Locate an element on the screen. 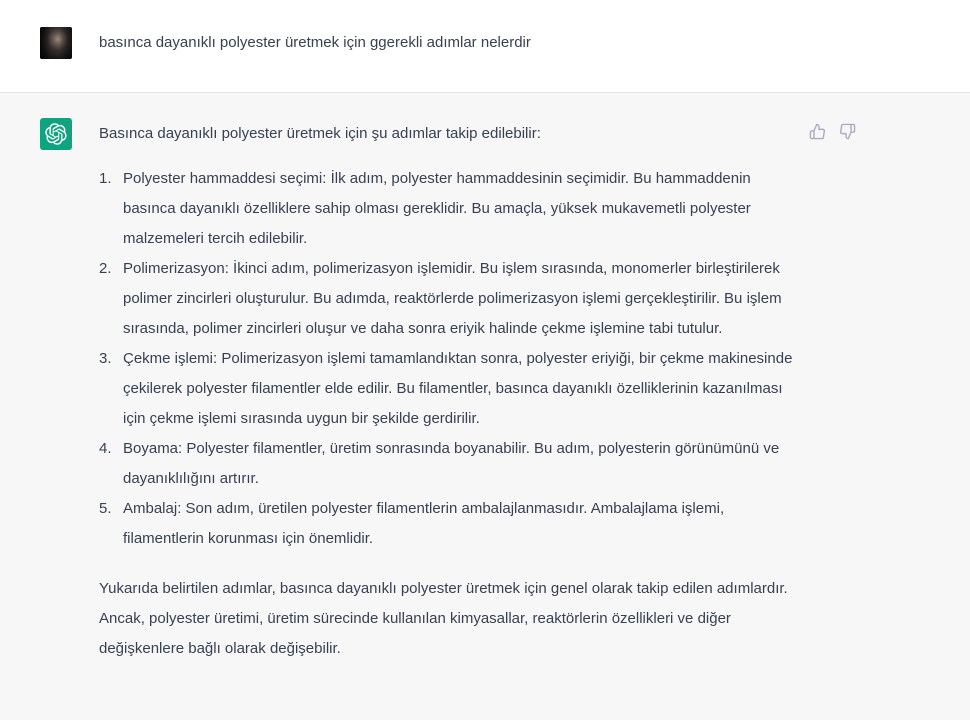  list-item-number: 3. is located at coordinates (105, 358).